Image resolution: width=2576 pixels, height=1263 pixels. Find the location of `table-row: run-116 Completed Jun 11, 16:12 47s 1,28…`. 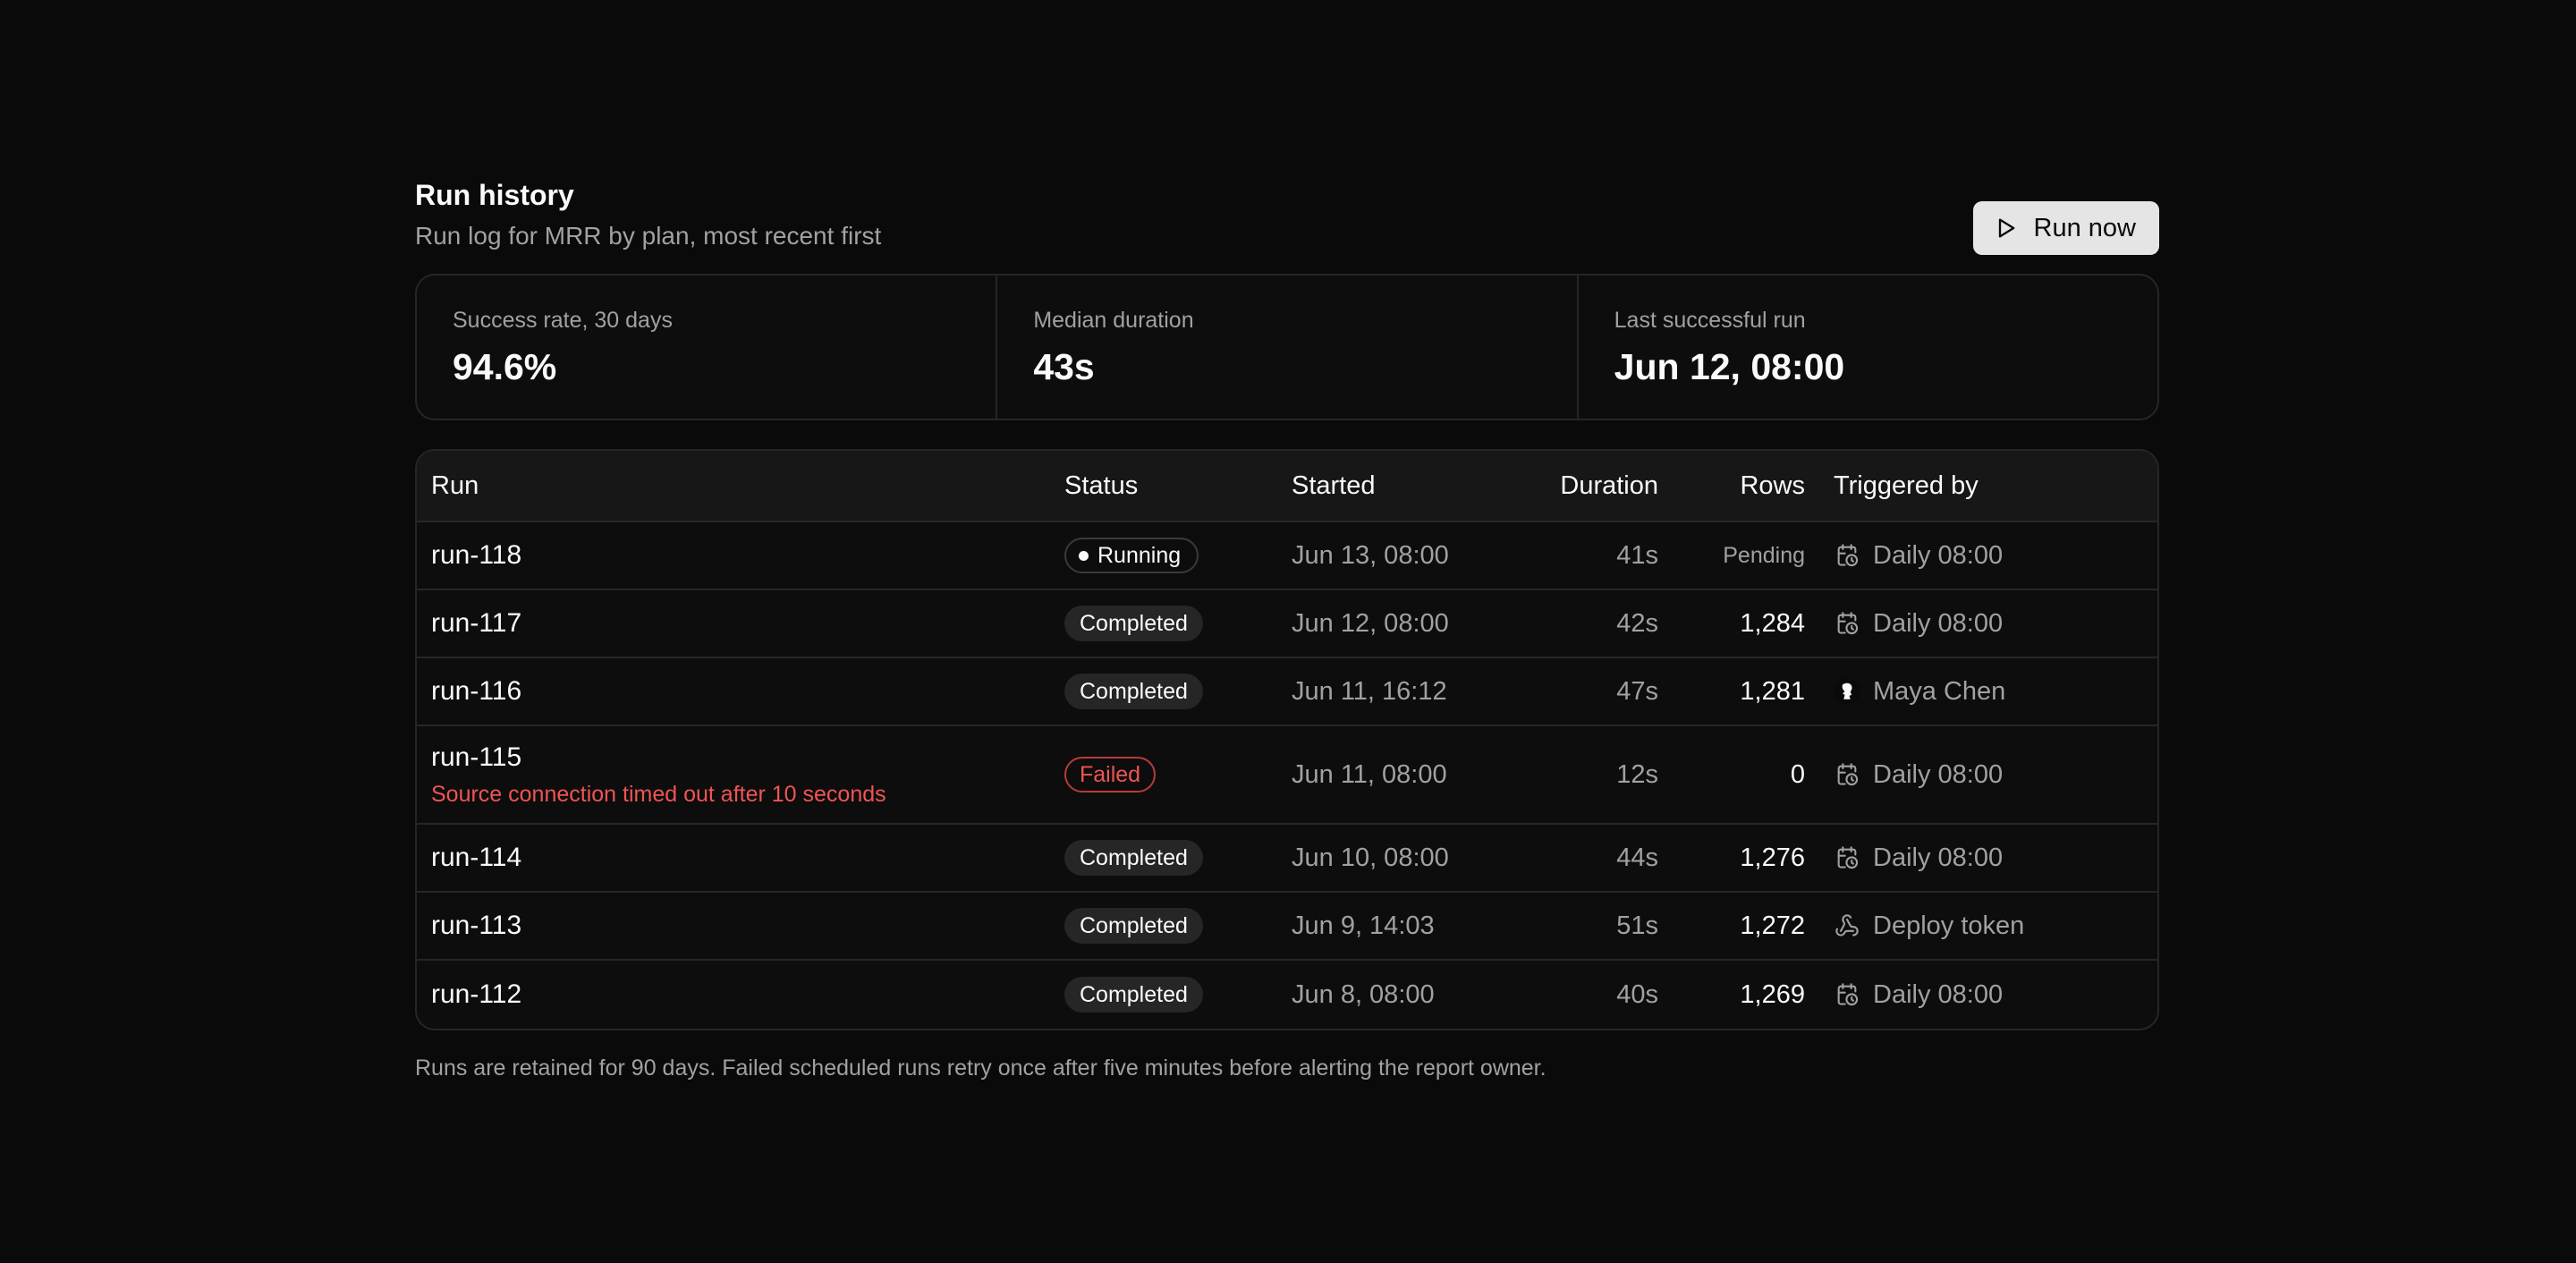

table-row: run-116 Completed Jun 11, 16:12 47s 1,28… is located at coordinates (1287, 692).